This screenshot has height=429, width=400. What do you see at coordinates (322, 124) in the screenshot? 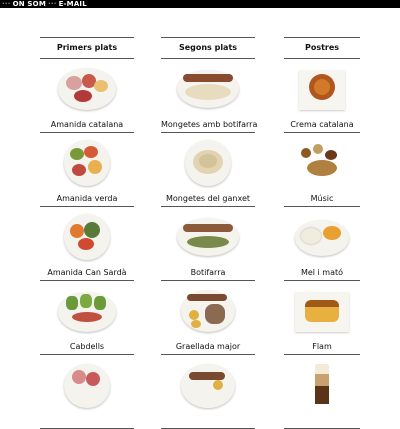
I see `menu-item-label: Crema catalana` at bounding box center [322, 124].